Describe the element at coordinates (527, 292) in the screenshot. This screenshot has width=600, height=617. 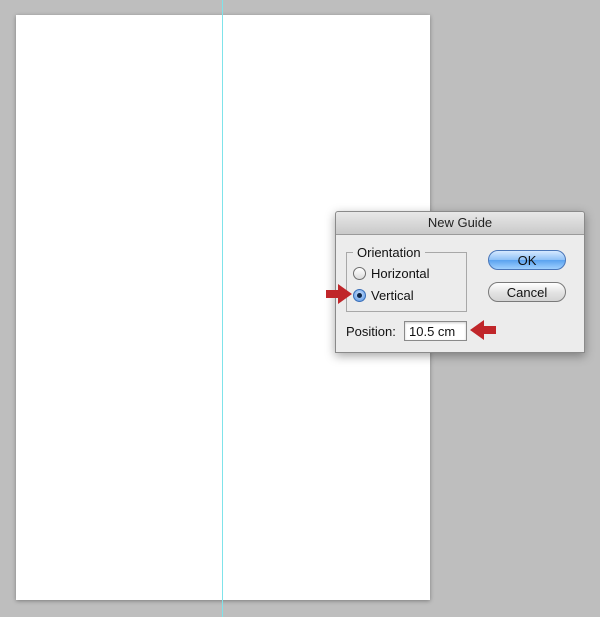
I see `cancel-button: Cancel` at that location.